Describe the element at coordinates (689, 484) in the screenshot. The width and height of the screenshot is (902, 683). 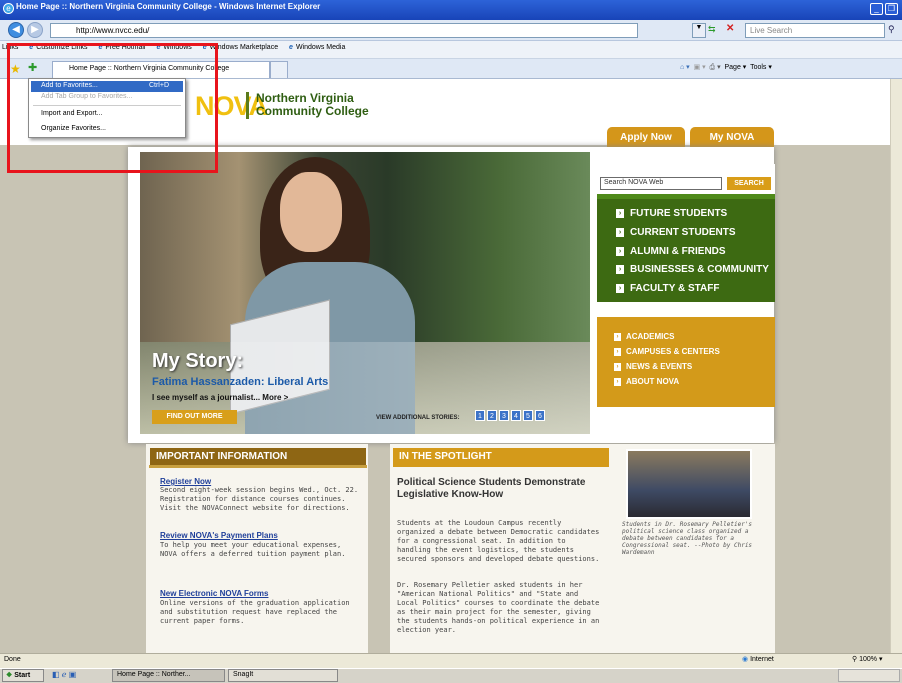
I see `class-photo` at that location.